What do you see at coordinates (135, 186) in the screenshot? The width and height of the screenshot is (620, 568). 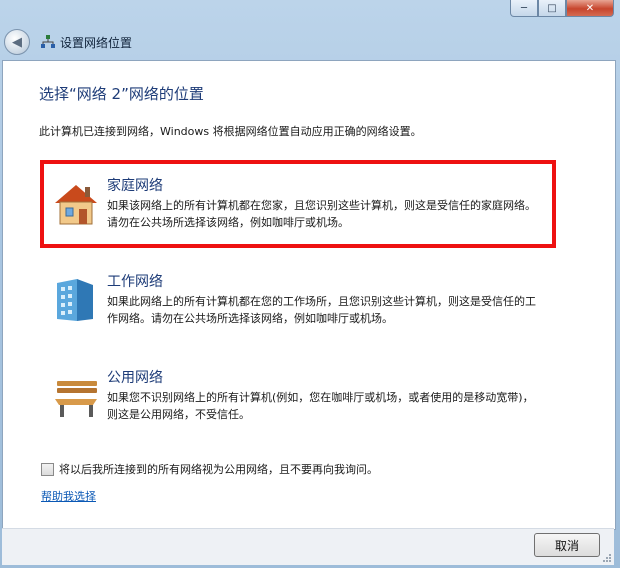 I see `option-title: 家庭网络` at bounding box center [135, 186].